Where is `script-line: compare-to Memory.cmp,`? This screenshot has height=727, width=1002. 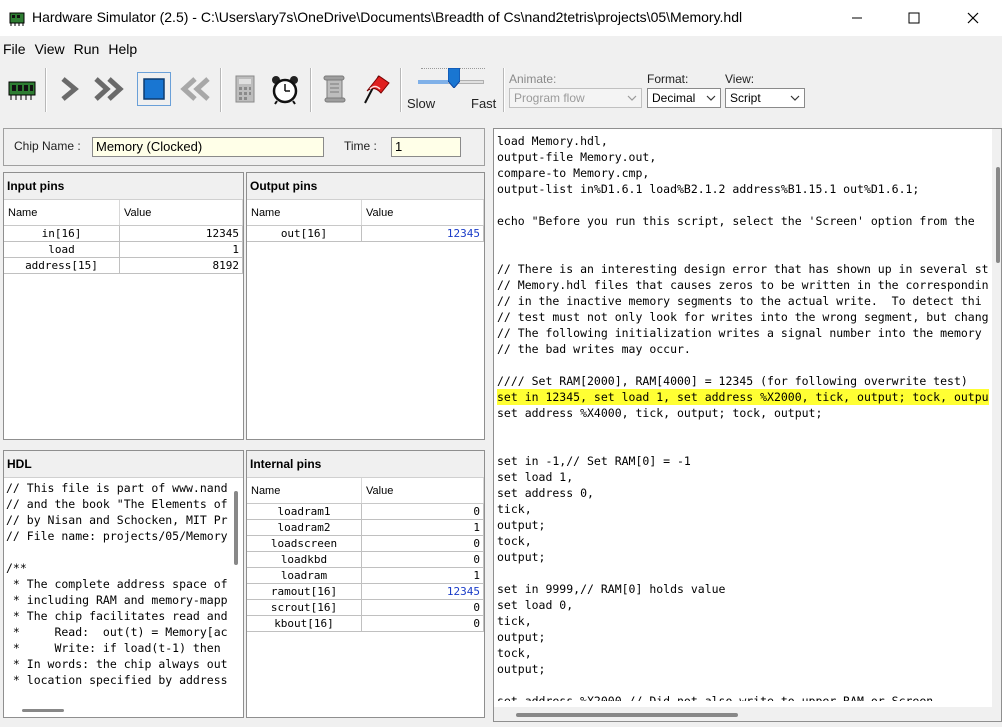
script-line: compare-to Memory.cmp, is located at coordinates (573, 173).